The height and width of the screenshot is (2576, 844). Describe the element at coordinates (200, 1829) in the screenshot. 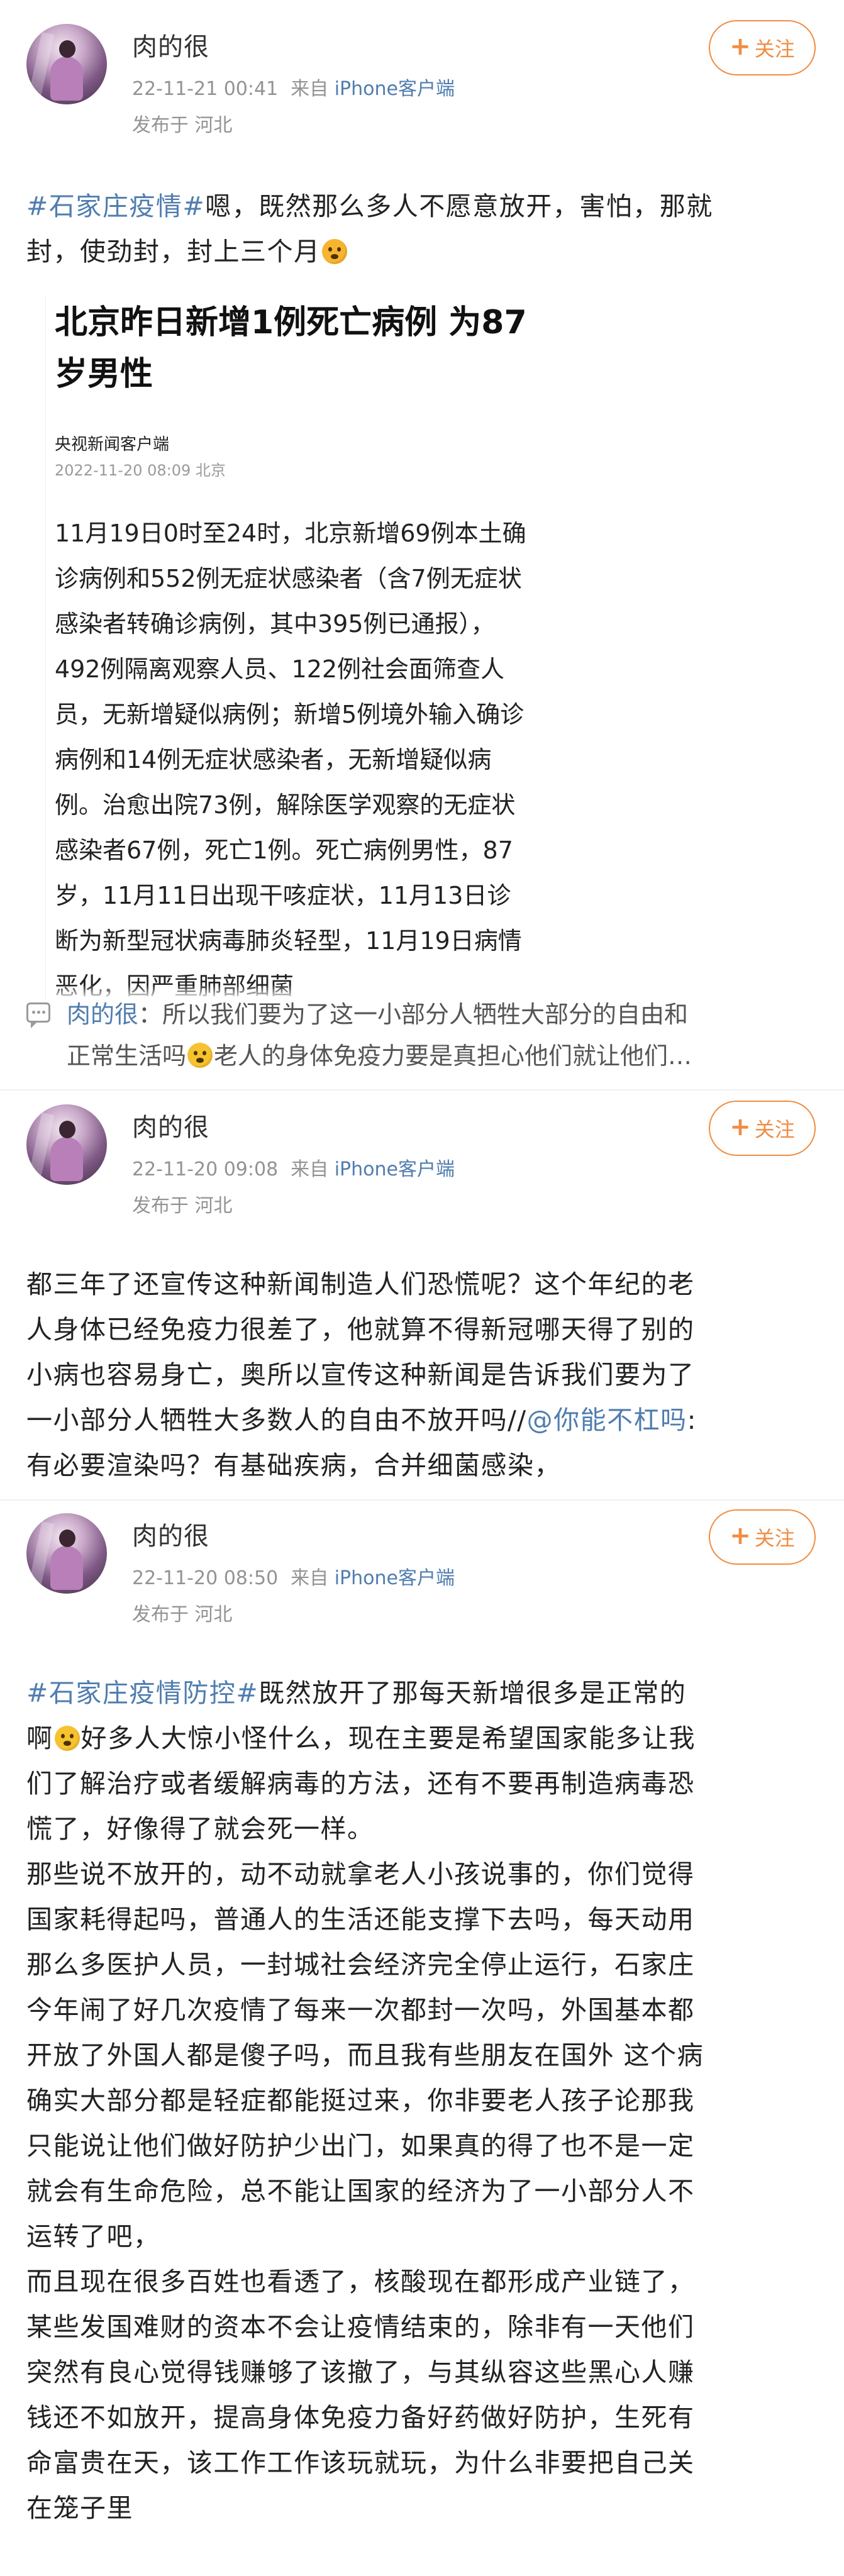

I see `post-text-line: 慌了，好像得了就会死一样。` at that location.